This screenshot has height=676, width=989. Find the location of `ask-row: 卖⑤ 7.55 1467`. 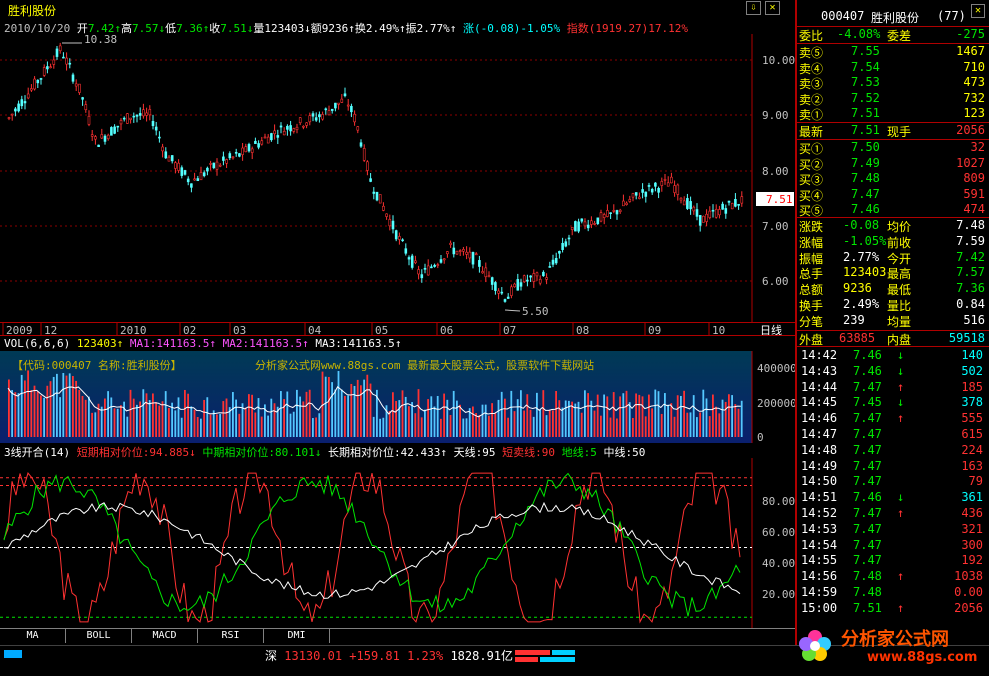

ask-row: 卖⑤ 7.55 1467 is located at coordinates (892, 52).